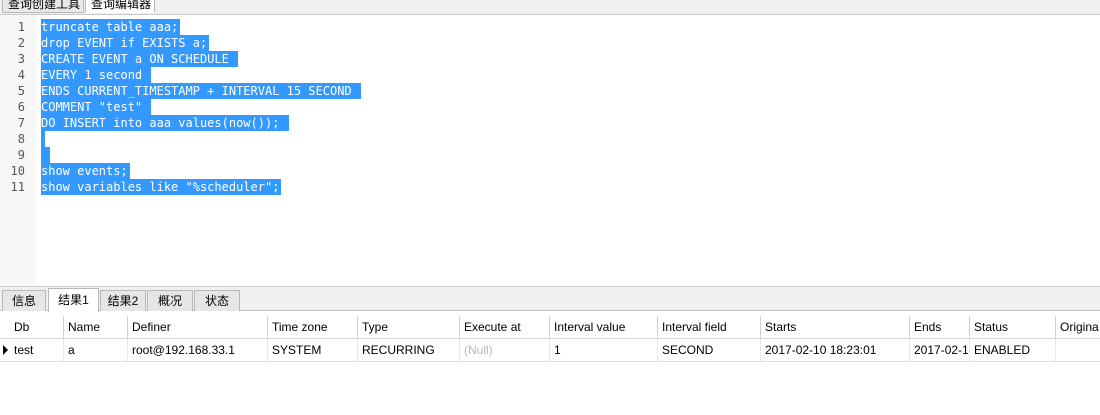 This screenshot has width=1100, height=415. What do you see at coordinates (120, 6) in the screenshot?
I see `tab-query-editor: 查询编辑器` at bounding box center [120, 6].